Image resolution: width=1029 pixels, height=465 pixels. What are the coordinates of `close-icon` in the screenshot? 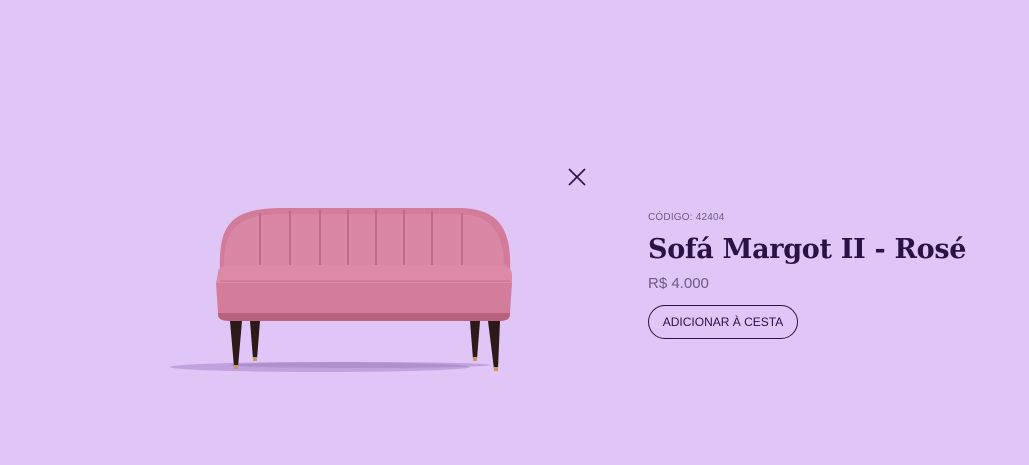 It's located at (577, 177).